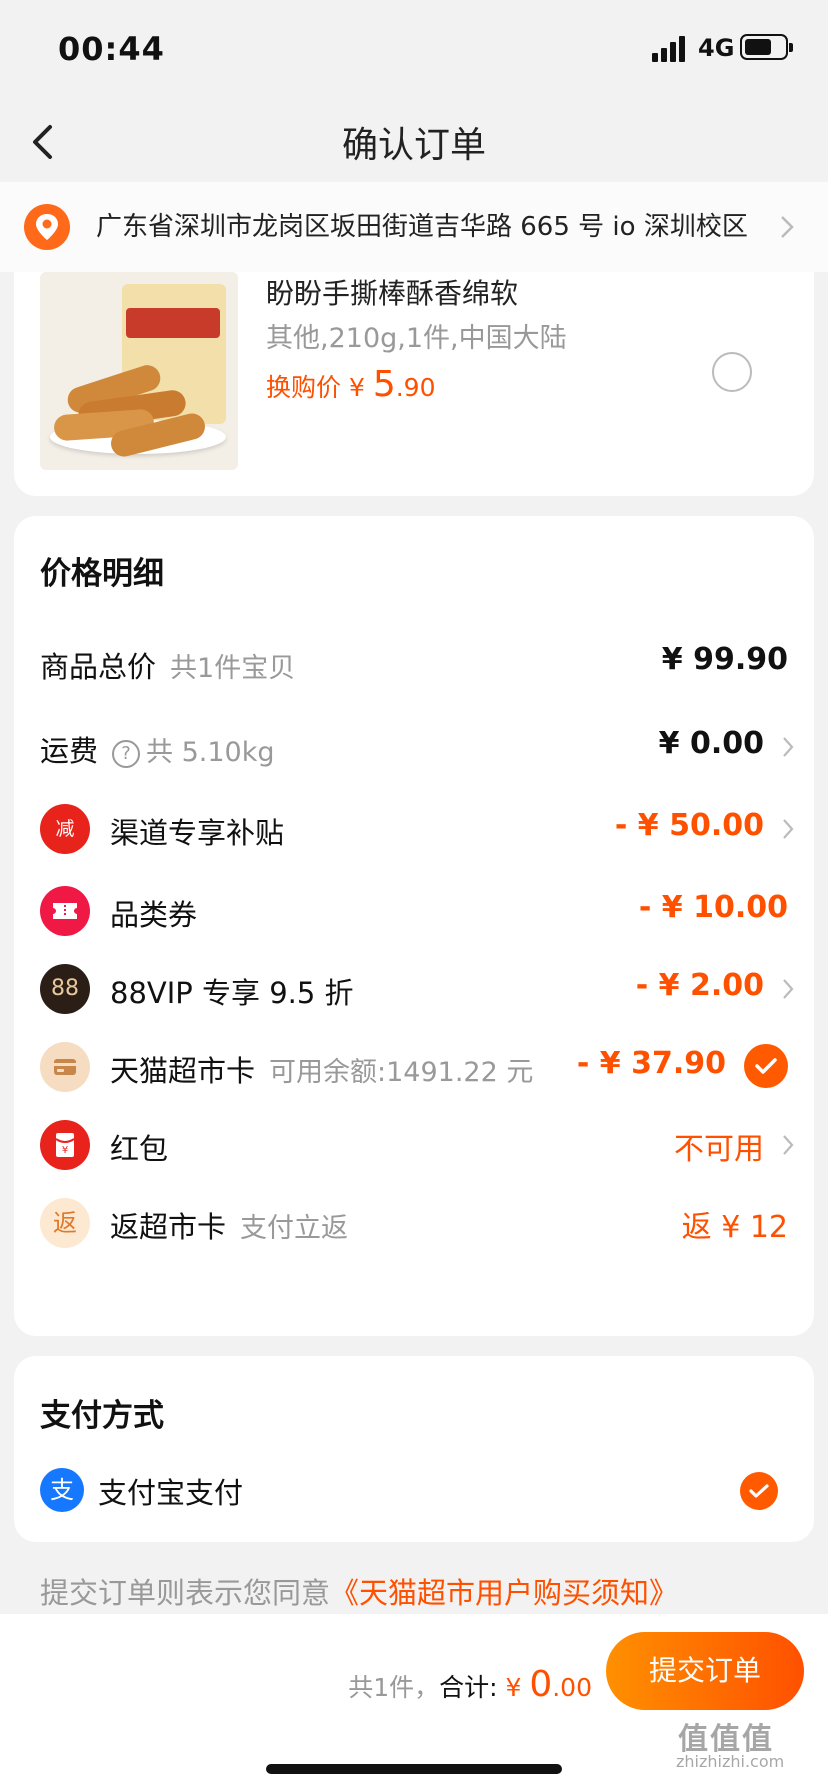  Describe the element at coordinates (65, 829) in the screenshot. I see `discount-icon: 减` at that location.